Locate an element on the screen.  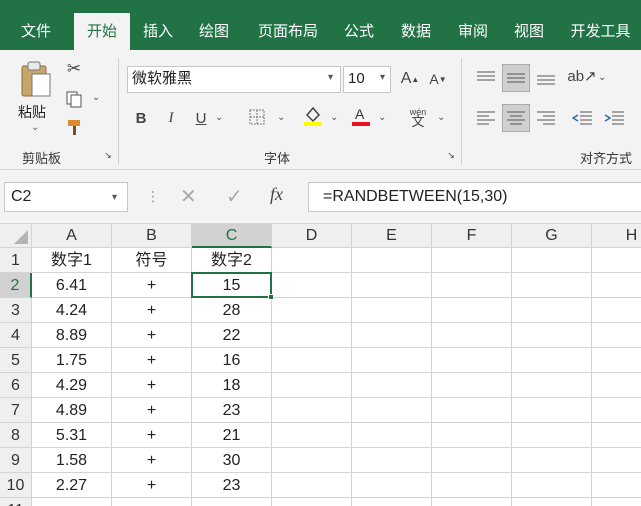
phonetic-guide-icon: wén 文 is located at coordinates (418, 117).